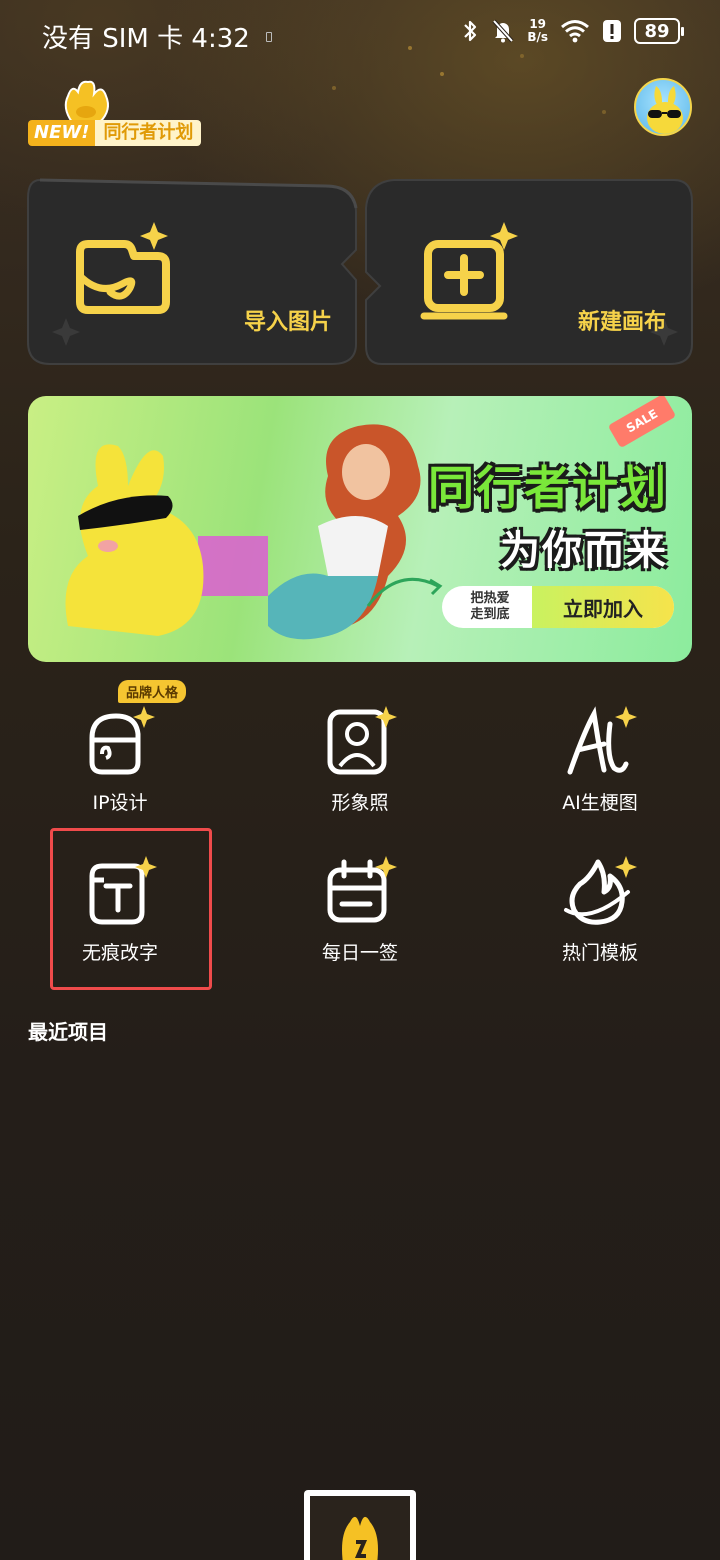  Describe the element at coordinates (68, 1032) in the screenshot. I see `recent-projects-title: 最近项目` at that location.